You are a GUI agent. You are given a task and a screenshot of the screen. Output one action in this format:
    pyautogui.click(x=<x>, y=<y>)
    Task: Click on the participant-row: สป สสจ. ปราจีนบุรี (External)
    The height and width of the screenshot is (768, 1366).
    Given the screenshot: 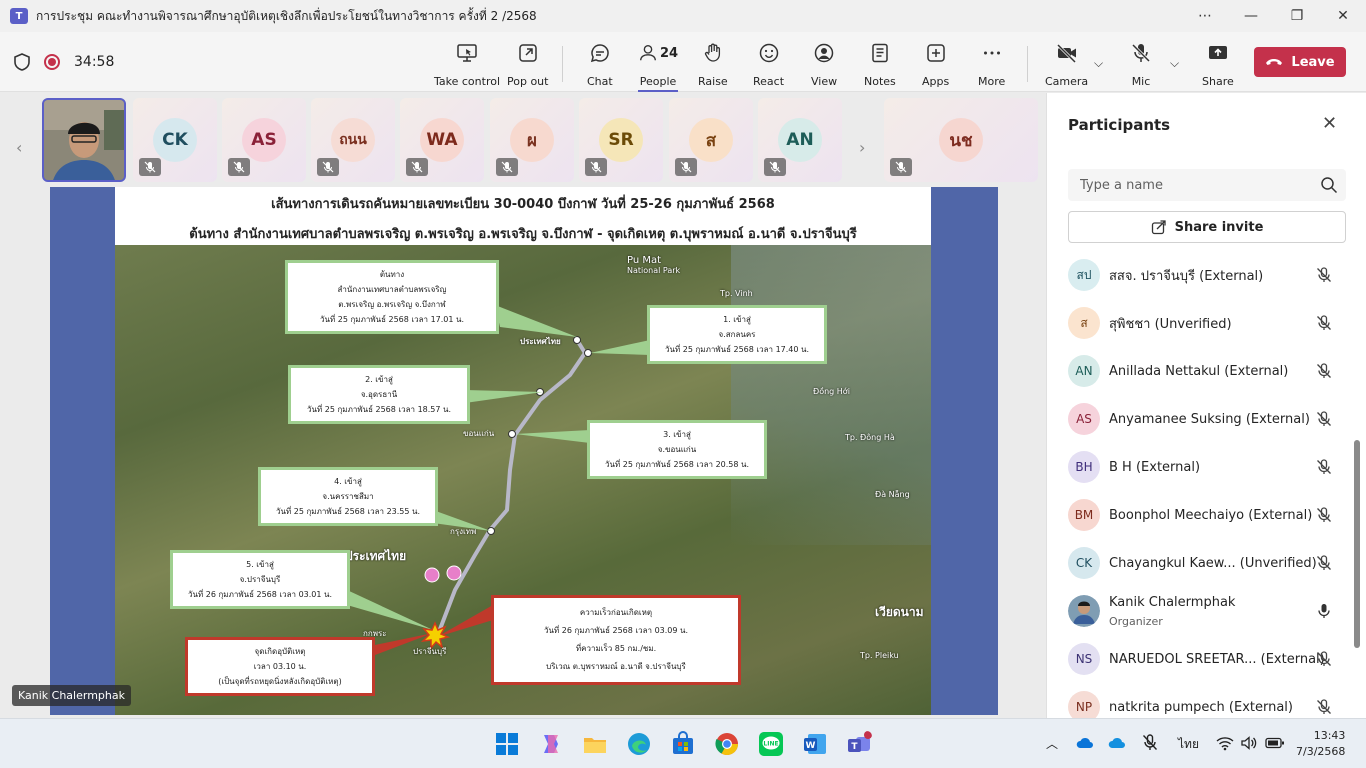 What is the action you would take?
    pyautogui.click(x=1202, y=275)
    